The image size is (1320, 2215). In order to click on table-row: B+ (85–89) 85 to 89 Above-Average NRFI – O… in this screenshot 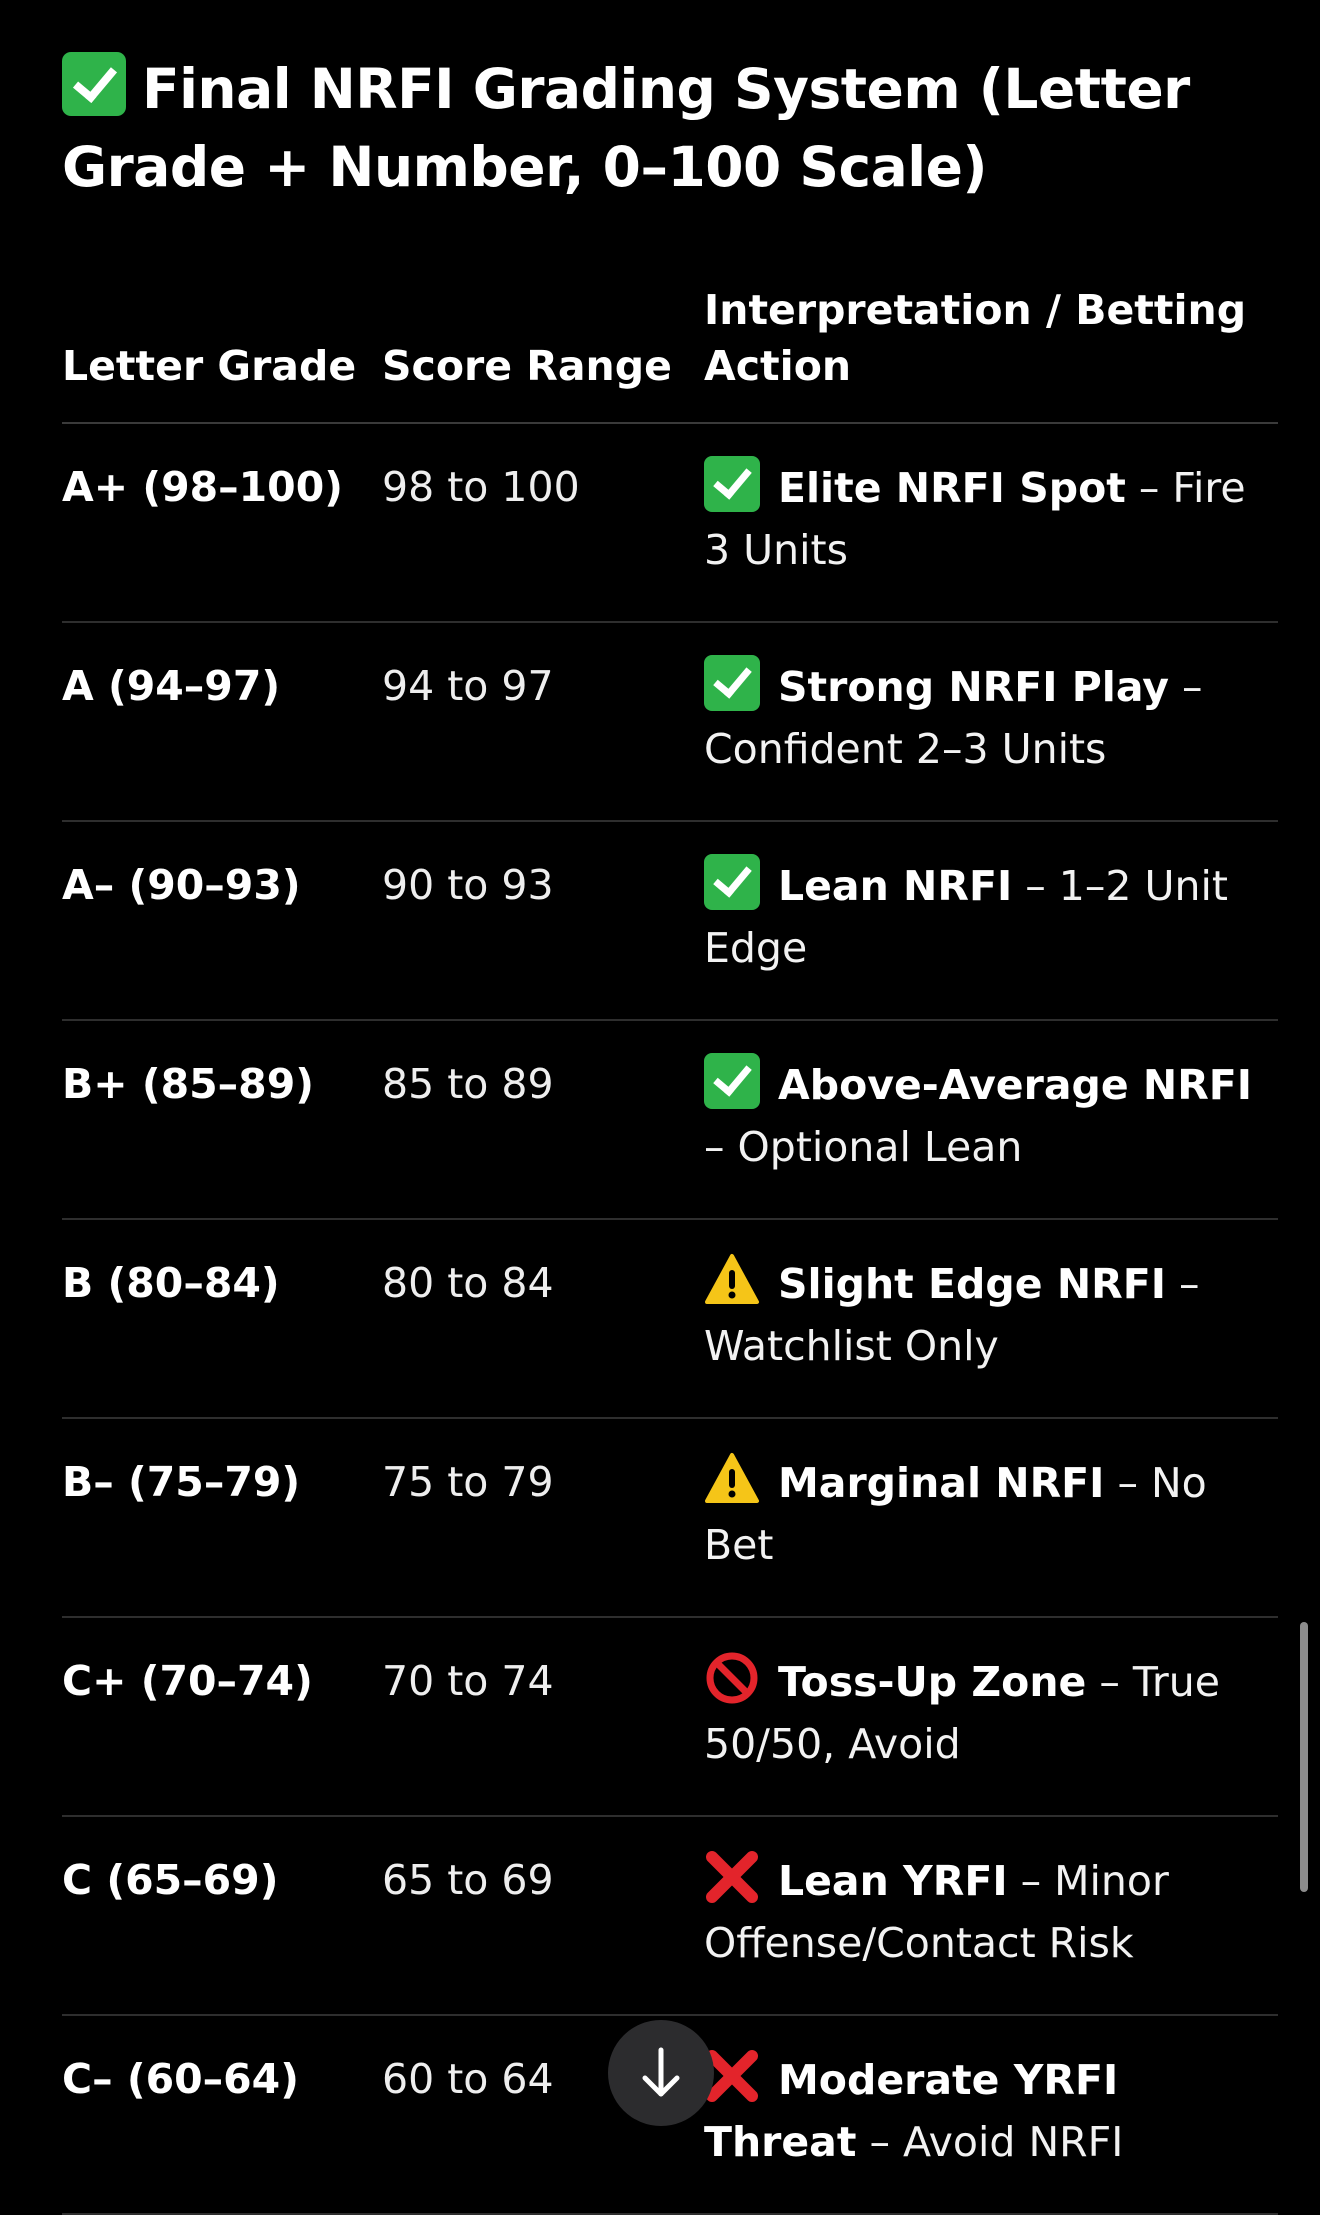, I will do `click(670, 1120)`.